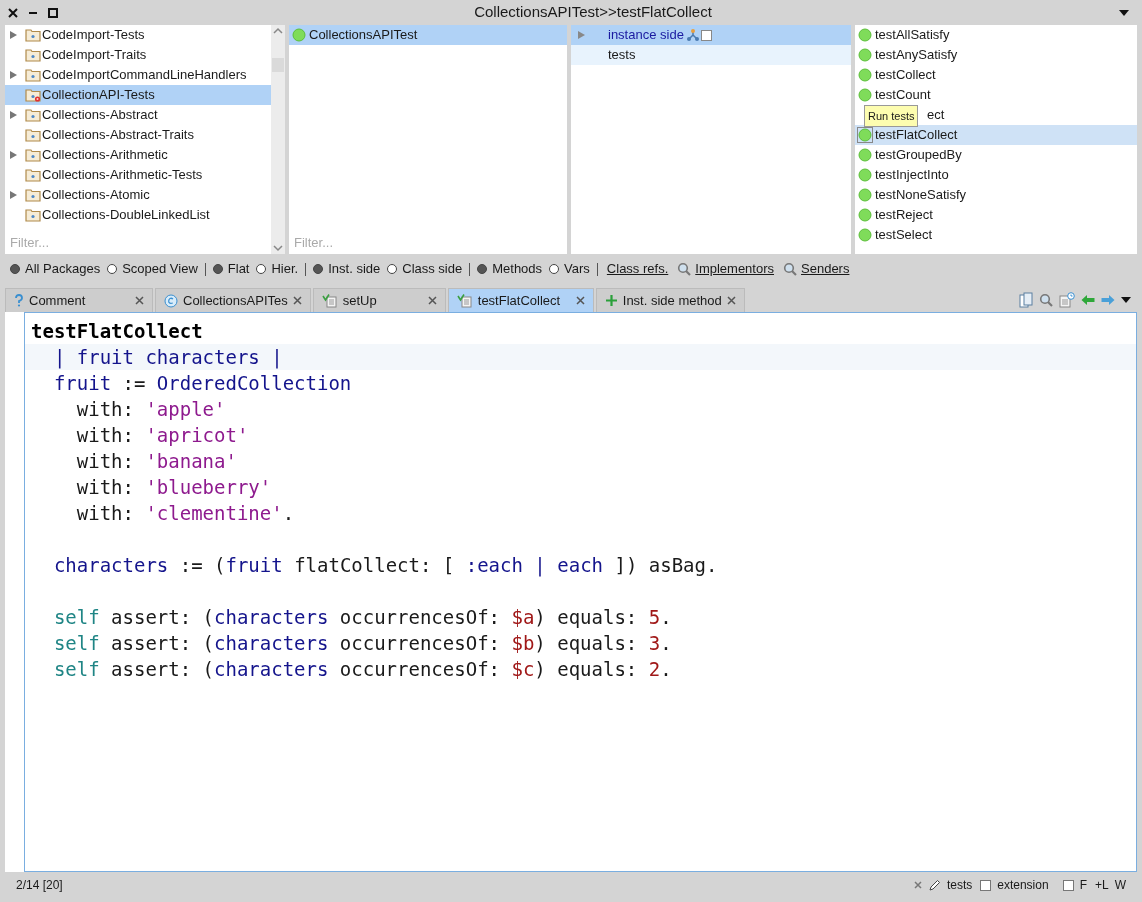  What do you see at coordinates (891, 116) in the screenshot?
I see `tooltip: Run tests` at bounding box center [891, 116].